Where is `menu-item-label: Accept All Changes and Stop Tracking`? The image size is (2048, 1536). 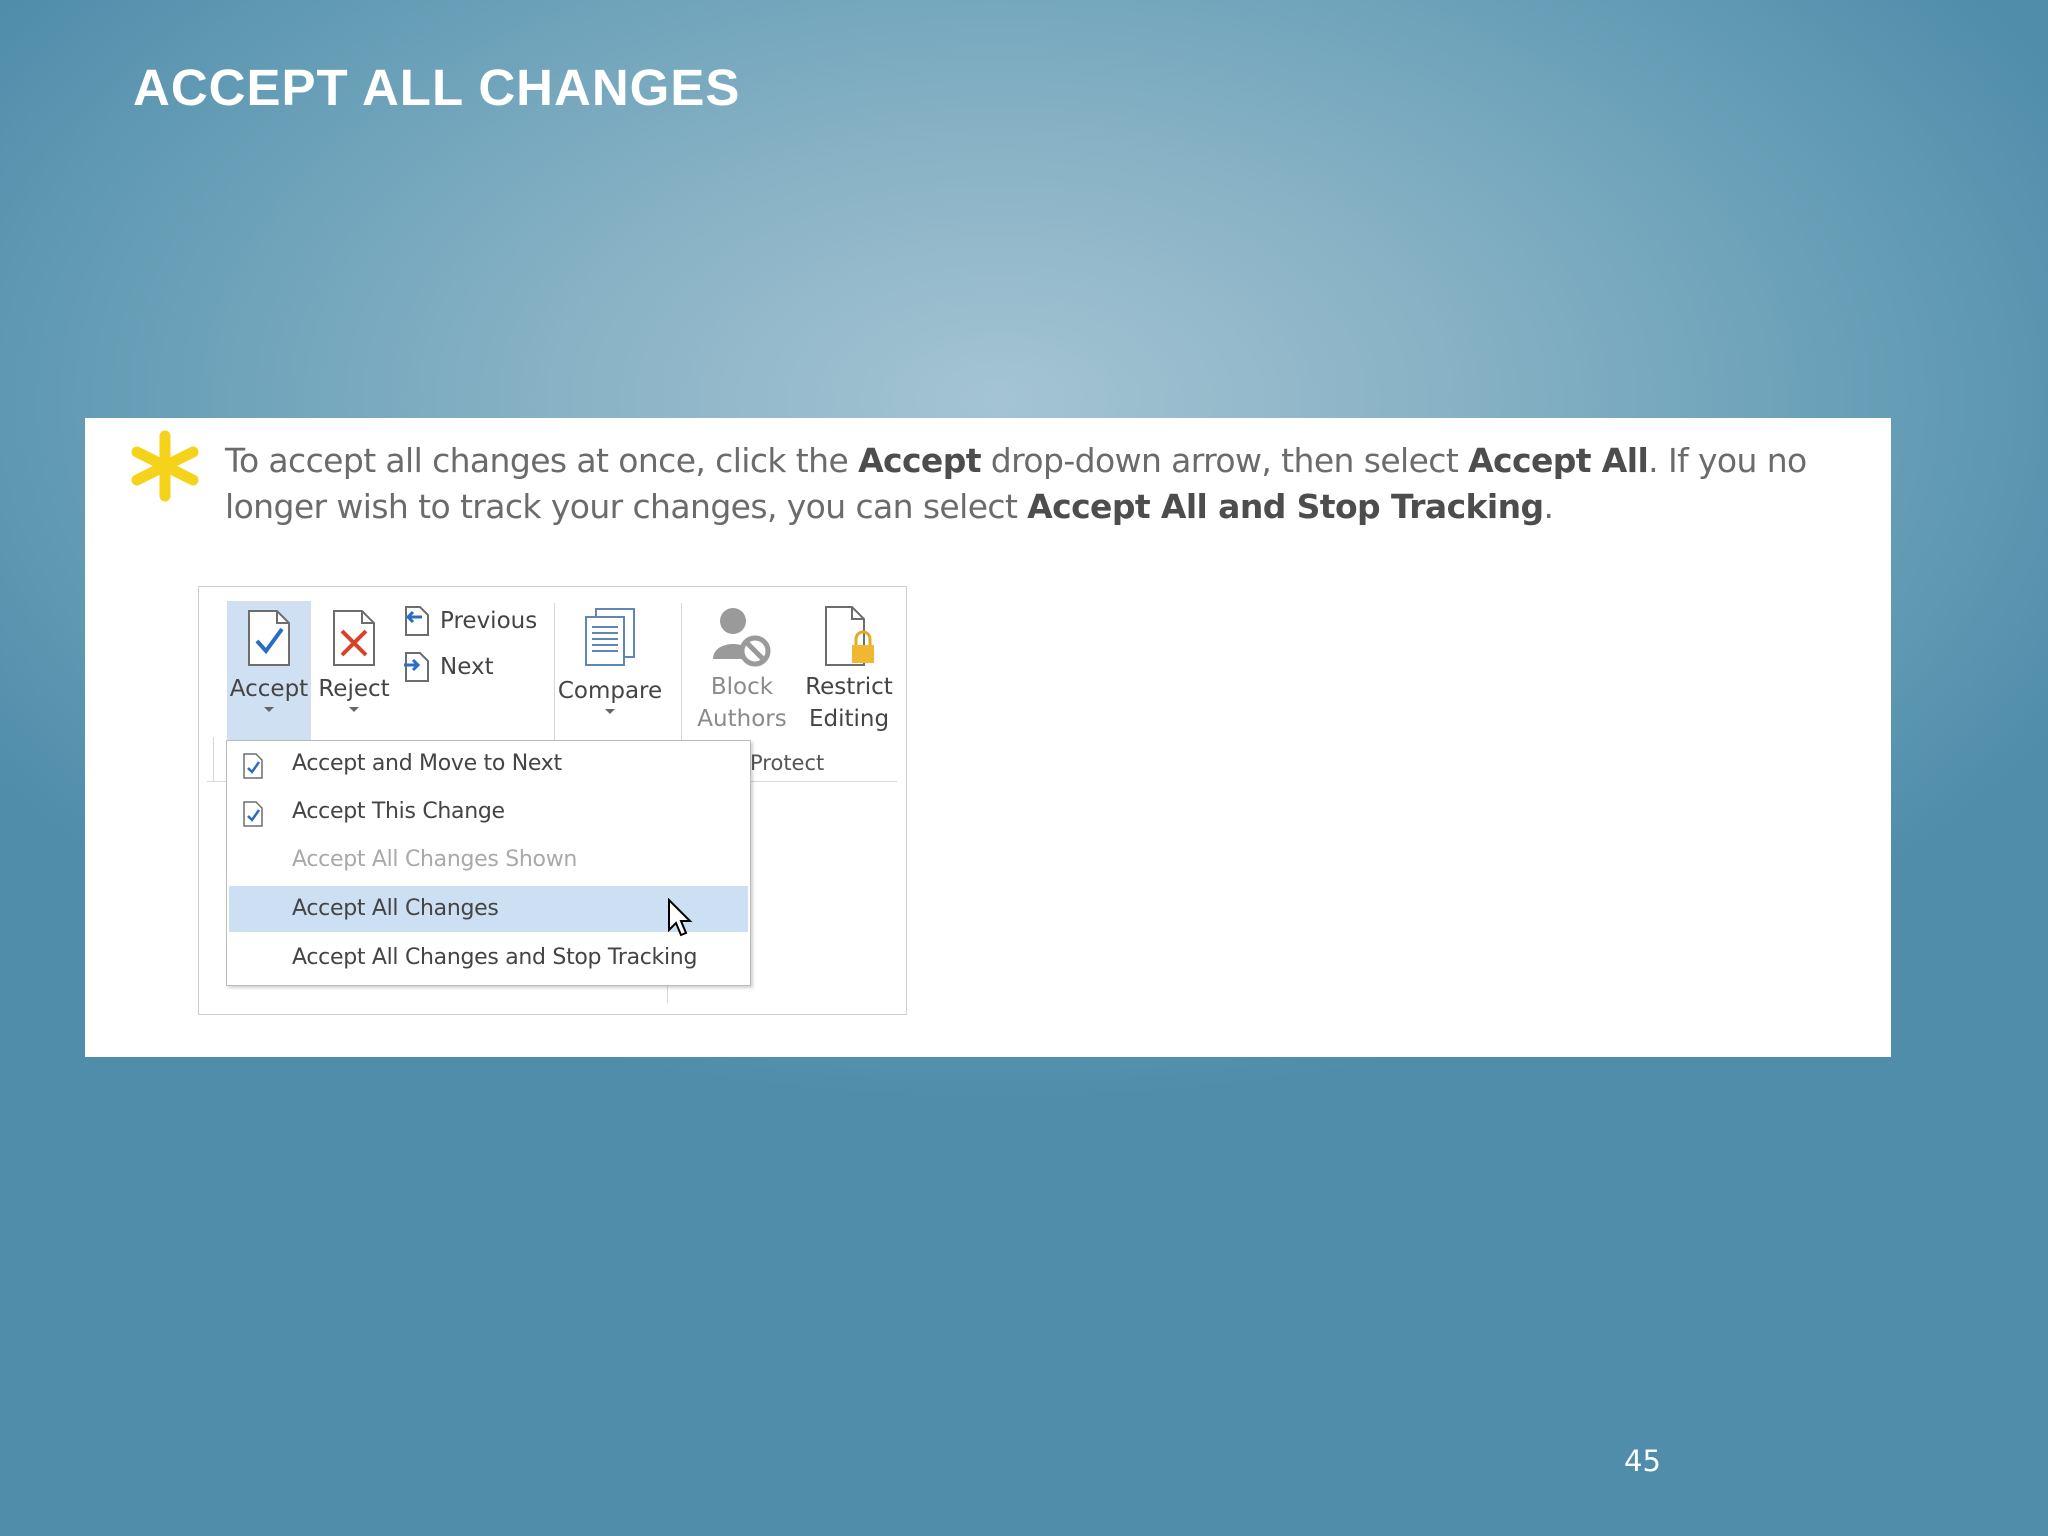 menu-item-label: Accept All Changes and Stop Tracking is located at coordinates (495, 957).